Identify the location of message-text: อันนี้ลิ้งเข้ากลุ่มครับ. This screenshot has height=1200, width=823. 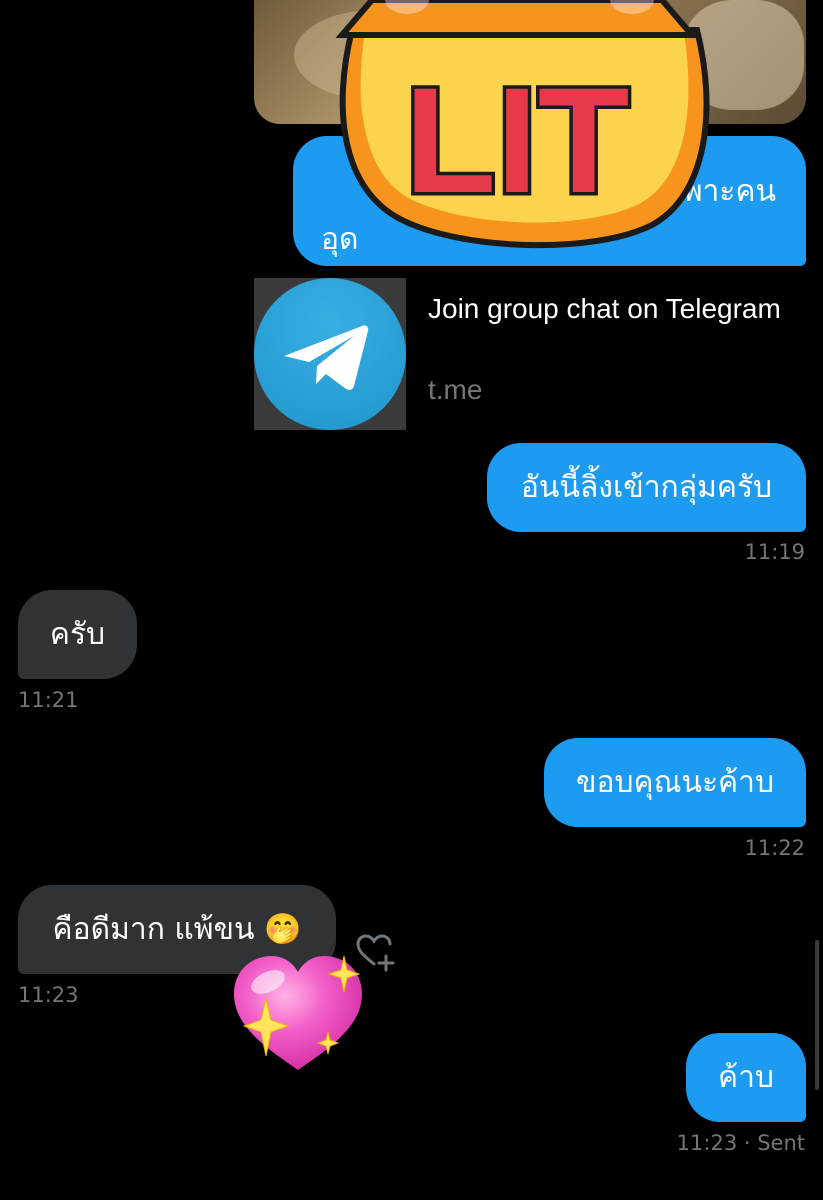
(646, 487).